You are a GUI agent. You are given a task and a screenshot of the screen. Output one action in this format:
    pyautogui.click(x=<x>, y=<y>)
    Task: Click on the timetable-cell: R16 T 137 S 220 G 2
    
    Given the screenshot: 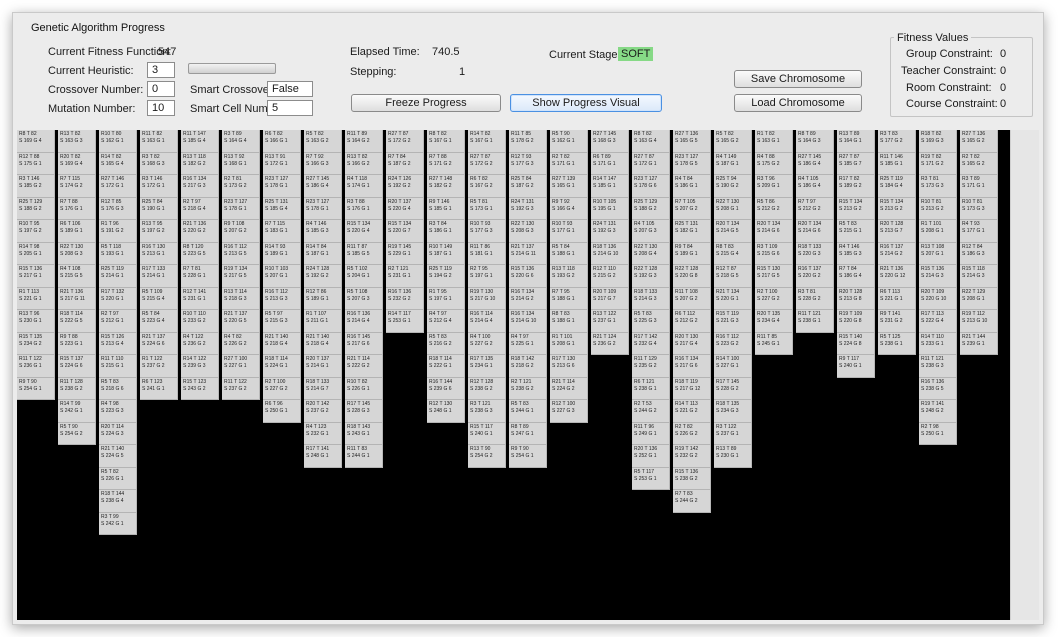 What is the action you would take?
    pyautogui.click(x=815, y=276)
    